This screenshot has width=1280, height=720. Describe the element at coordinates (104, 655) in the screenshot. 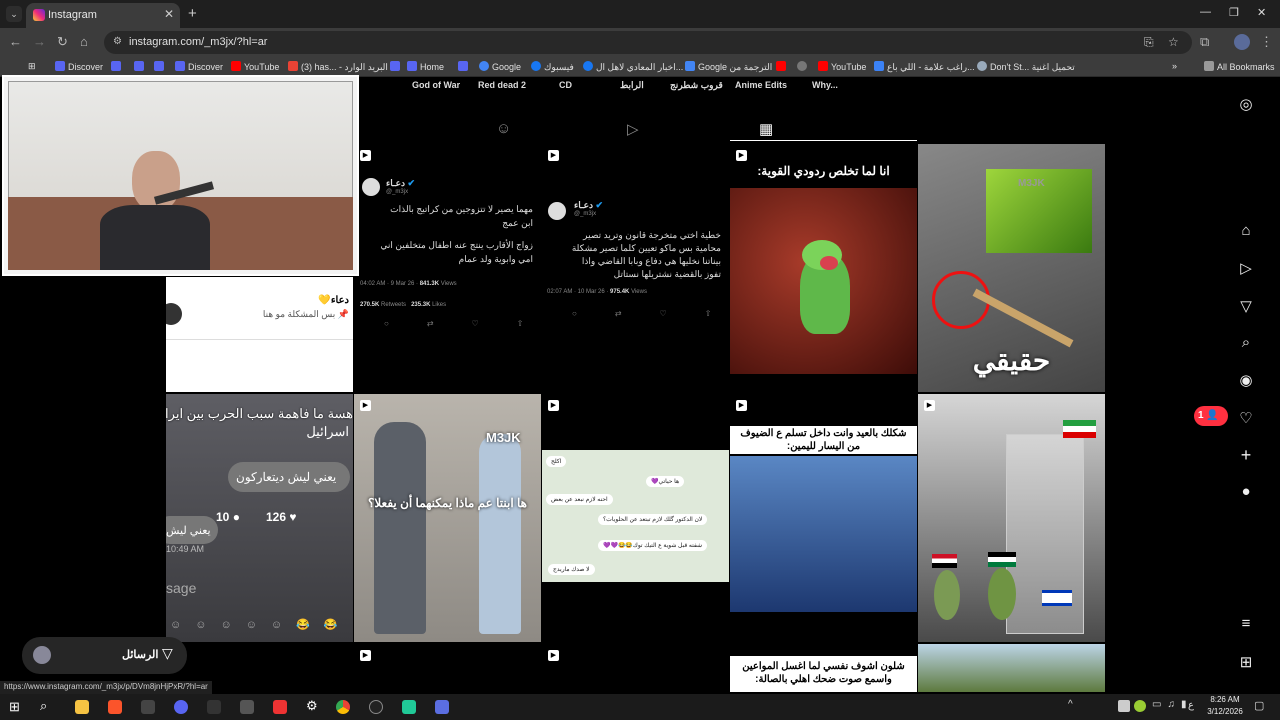

I see `messages-button: الرسائل ▽` at that location.